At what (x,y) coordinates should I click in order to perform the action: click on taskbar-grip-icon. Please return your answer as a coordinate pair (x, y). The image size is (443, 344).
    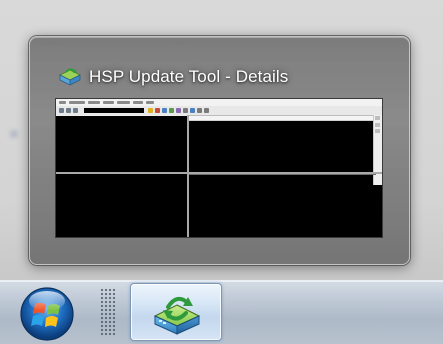
    Looking at the image, I should click on (108, 312).